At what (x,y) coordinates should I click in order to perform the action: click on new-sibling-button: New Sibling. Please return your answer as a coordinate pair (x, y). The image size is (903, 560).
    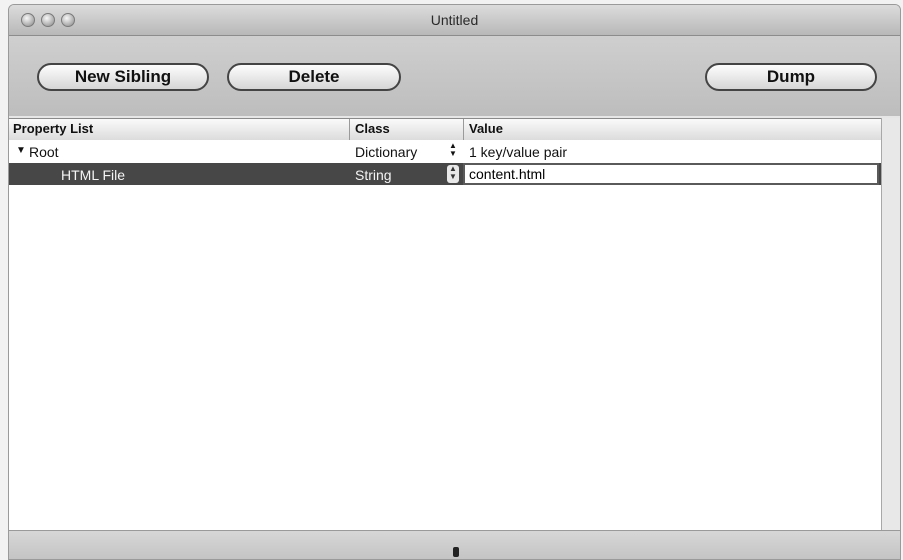
    Looking at the image, I should click on (123, 77).